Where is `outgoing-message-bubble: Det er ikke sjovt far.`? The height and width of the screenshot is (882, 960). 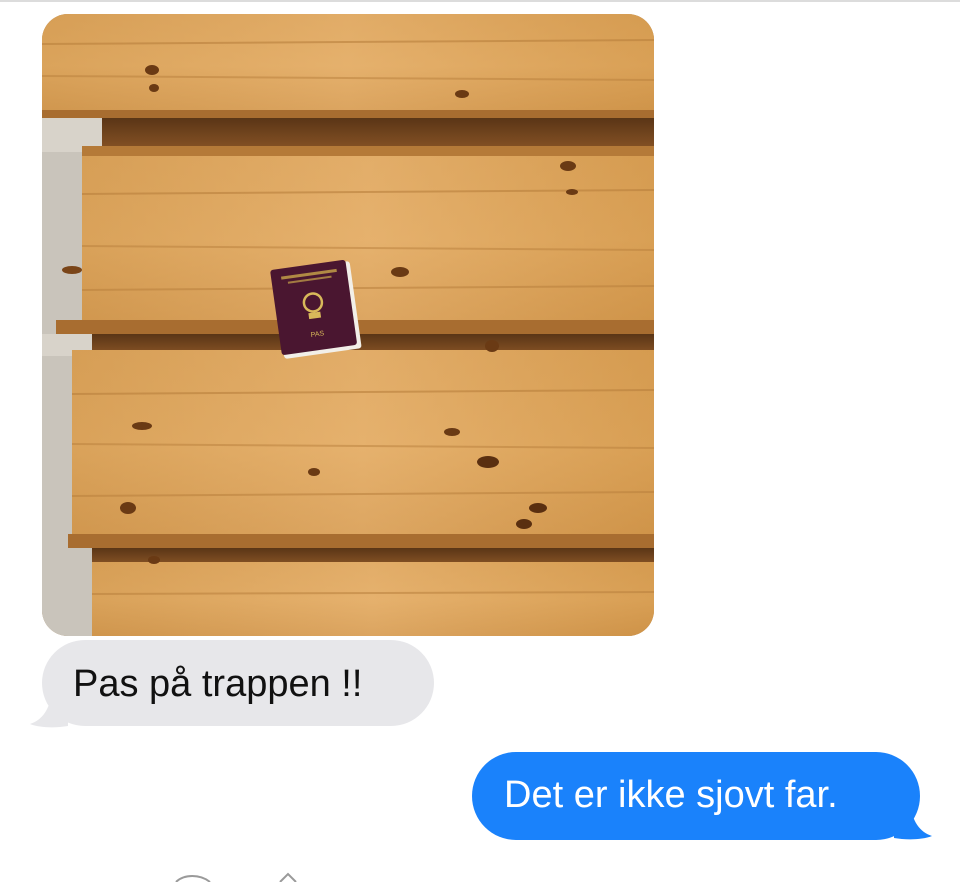 outgoing-message-bubble: Det er ikke sjovt far. is located at coordinates (696, 796).